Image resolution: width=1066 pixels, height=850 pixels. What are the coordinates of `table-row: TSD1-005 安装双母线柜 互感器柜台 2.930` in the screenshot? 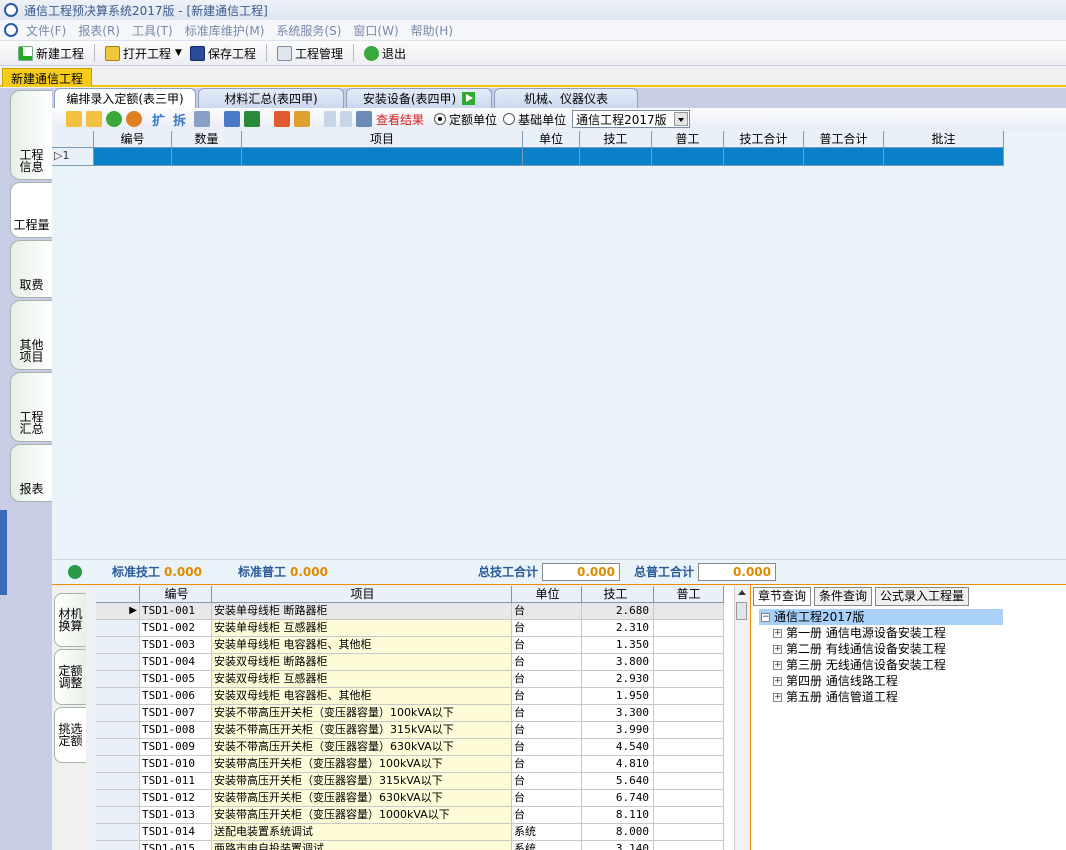 It's located at (419, 679).